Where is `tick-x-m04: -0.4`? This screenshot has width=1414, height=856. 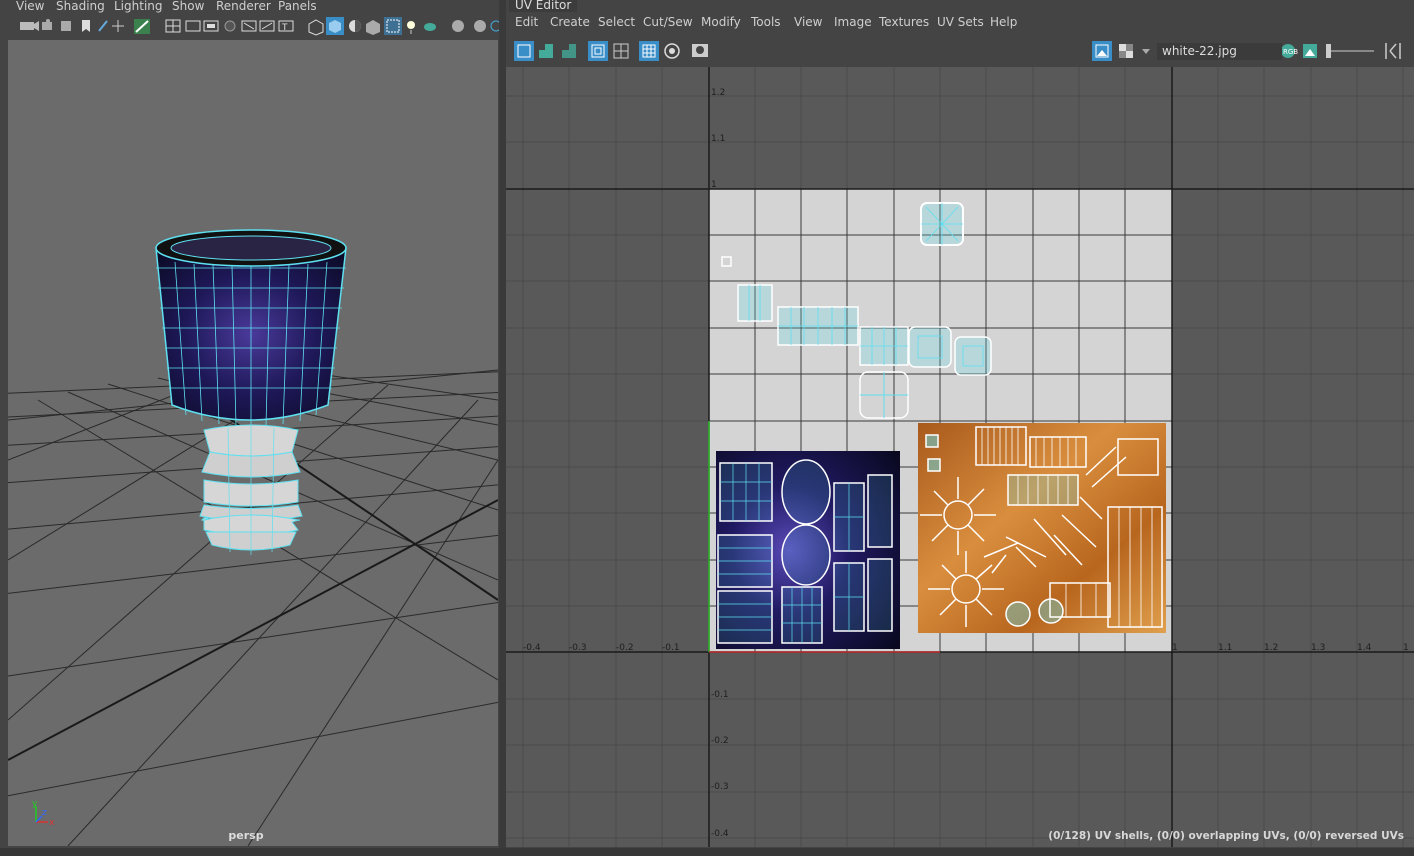
tick-x-m04: -0.4 is located at coordinates (532, 648).